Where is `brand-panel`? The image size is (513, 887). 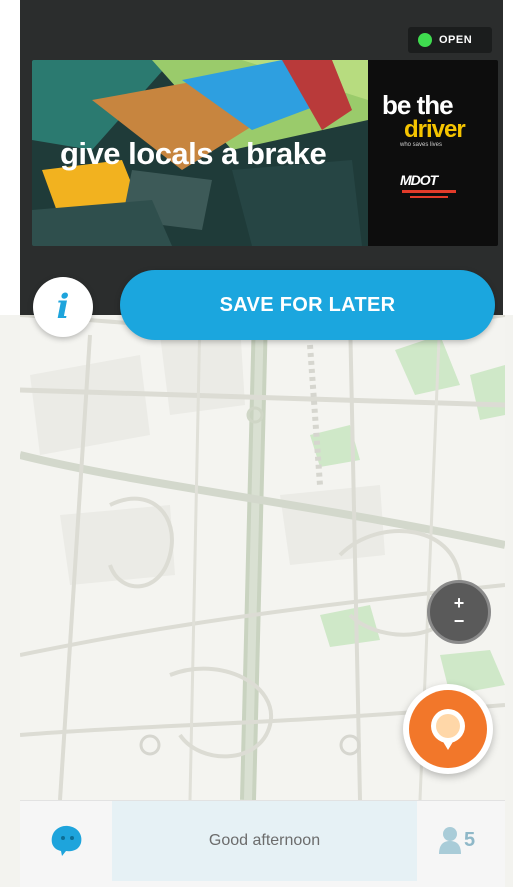 brand-panel is located at coordinates (433, 153).